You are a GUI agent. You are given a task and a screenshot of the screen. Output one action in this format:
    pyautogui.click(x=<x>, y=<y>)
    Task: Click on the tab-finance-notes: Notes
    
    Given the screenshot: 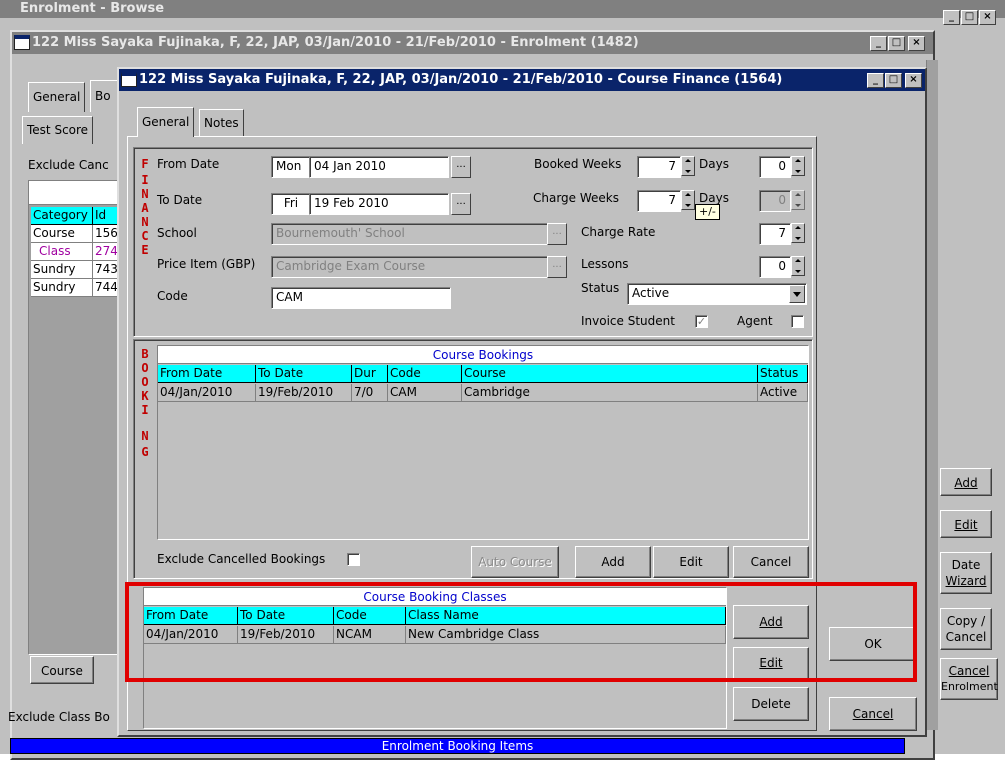 What is the action you would take?
    pyautogui.click(x=221, y=123)
    